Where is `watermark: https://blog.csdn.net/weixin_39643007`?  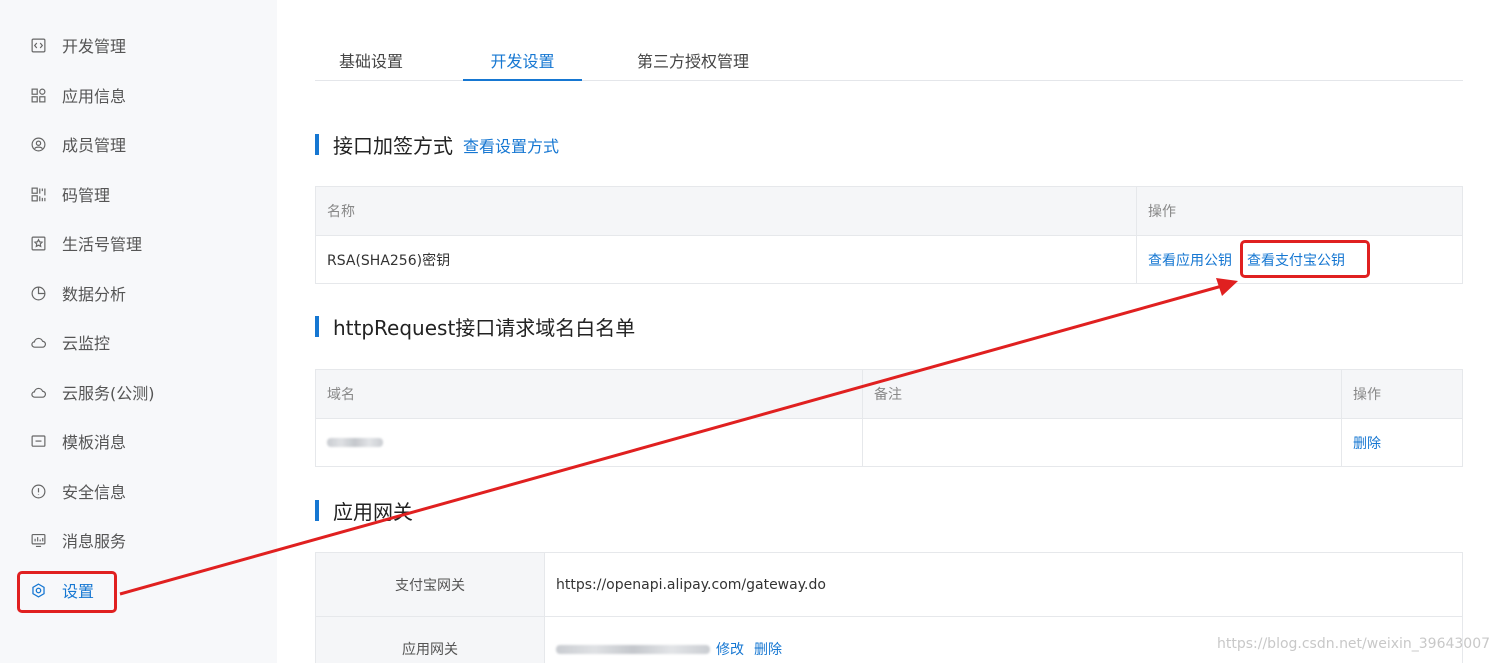 watermark: https://blog.csdn.net/weixin_39643007 is located at coordinates (1354, 644).